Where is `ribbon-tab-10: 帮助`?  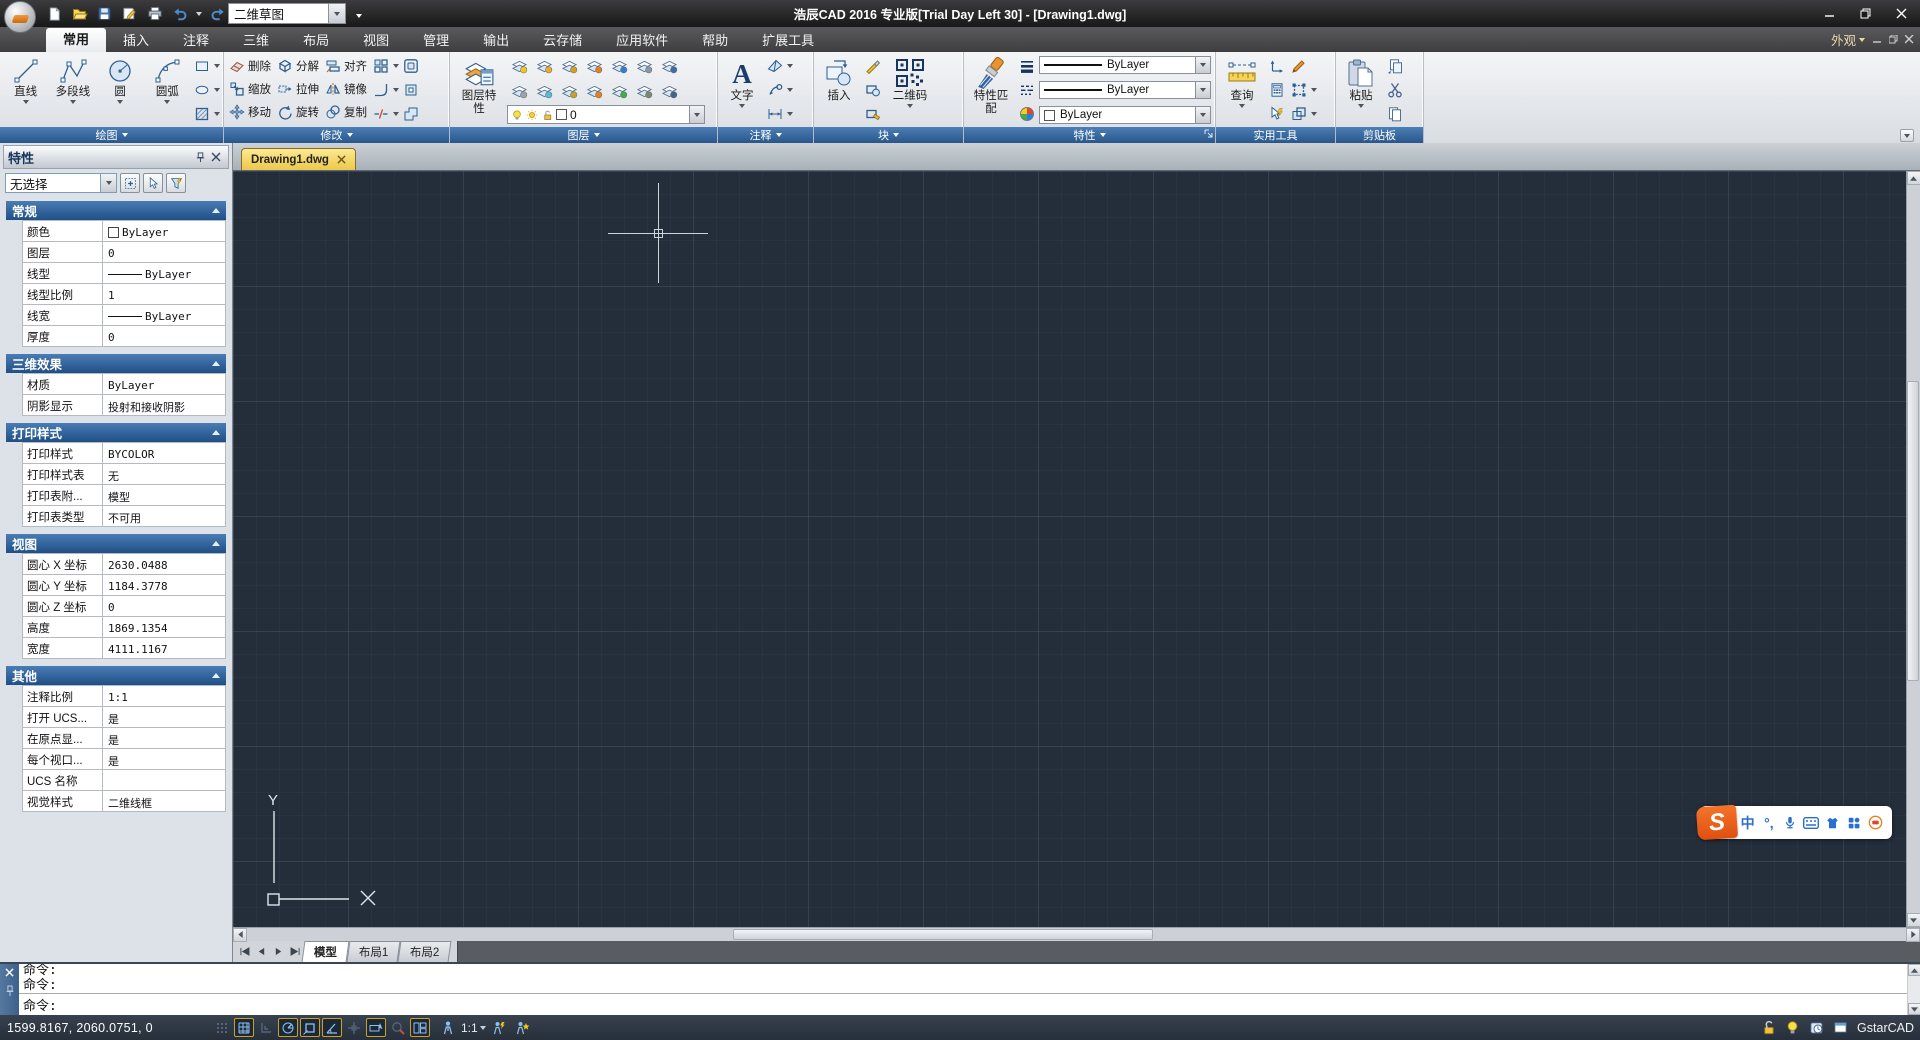 ribbon-tab-10: 帮助 is located at coordinates (715, 40).